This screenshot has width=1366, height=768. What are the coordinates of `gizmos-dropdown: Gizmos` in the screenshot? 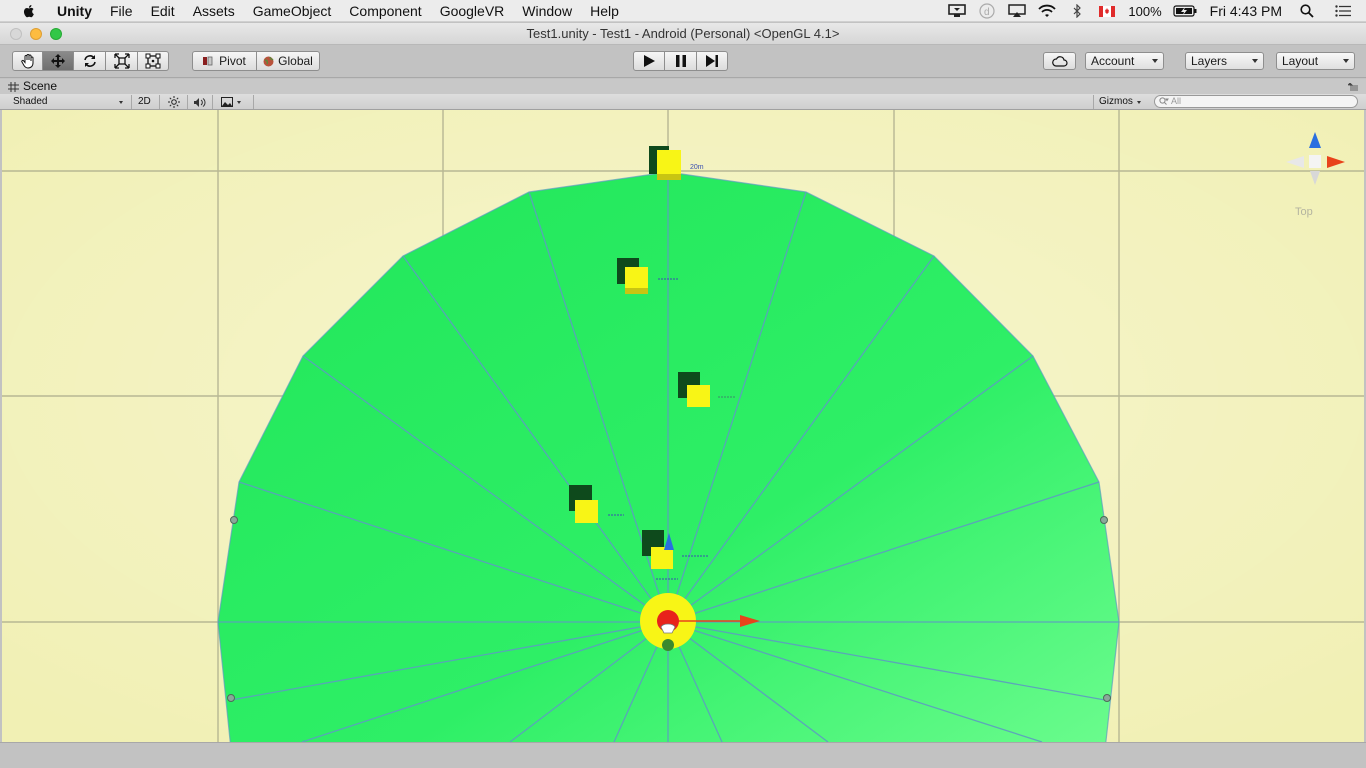 It's located at (1122, 102).